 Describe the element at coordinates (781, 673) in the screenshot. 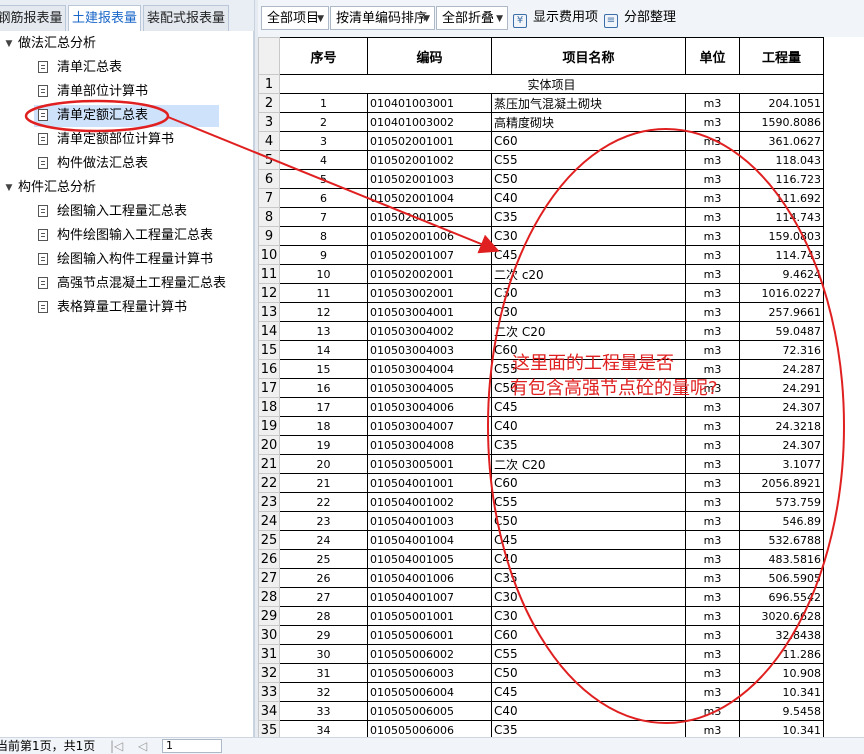

I see `cell-quantity: 10.908` at that location.